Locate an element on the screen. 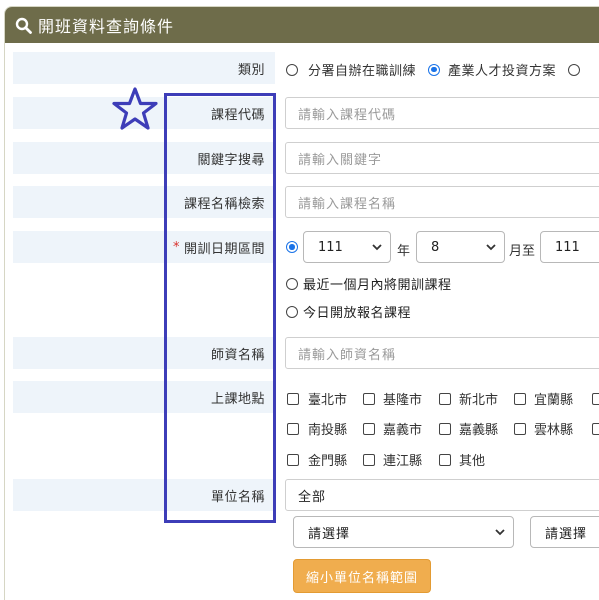 The width and height of the screenshot is (599, 600). unit-select-secondary-value: 請選擇 is located at coordinates (566, 534).